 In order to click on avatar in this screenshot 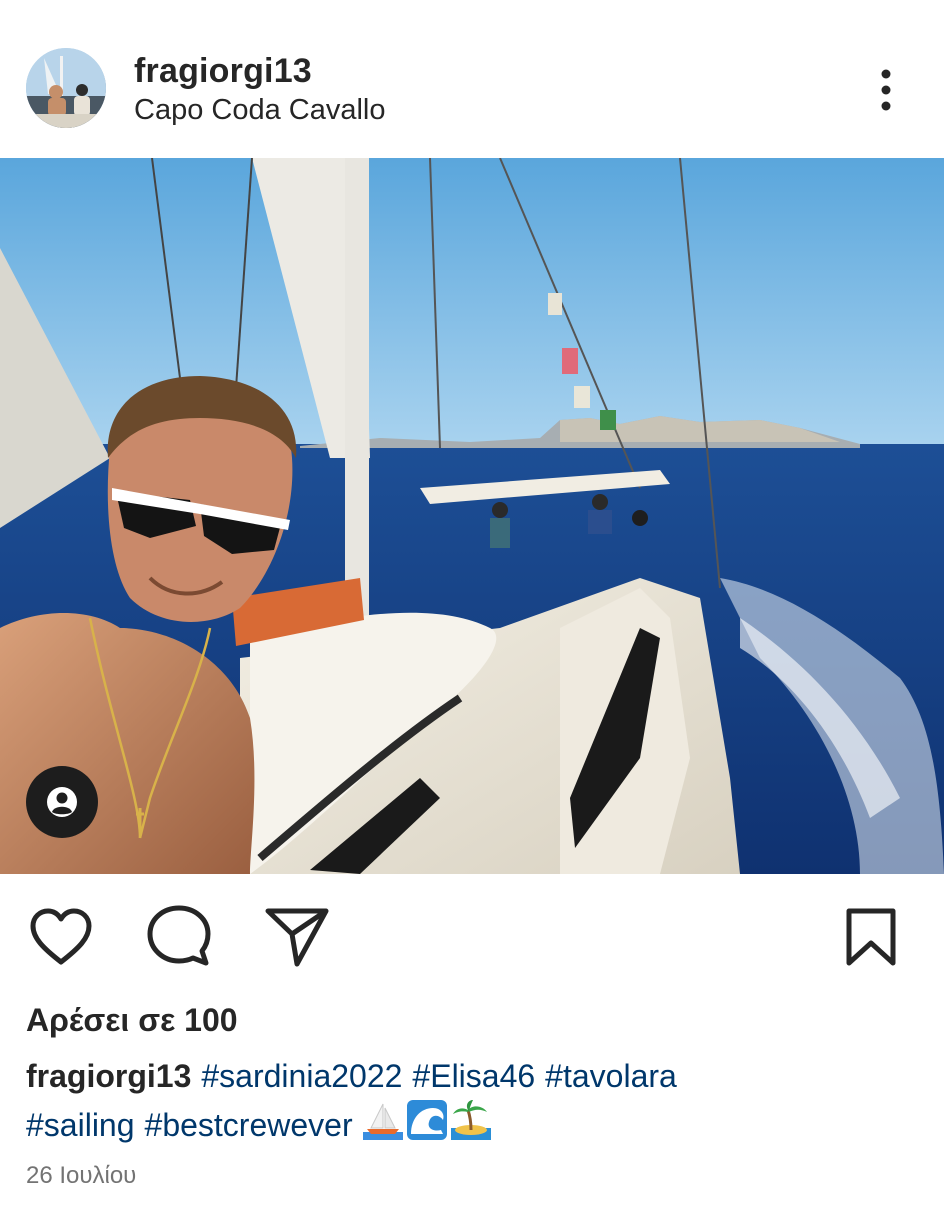, I will do `click(66, 88)`.